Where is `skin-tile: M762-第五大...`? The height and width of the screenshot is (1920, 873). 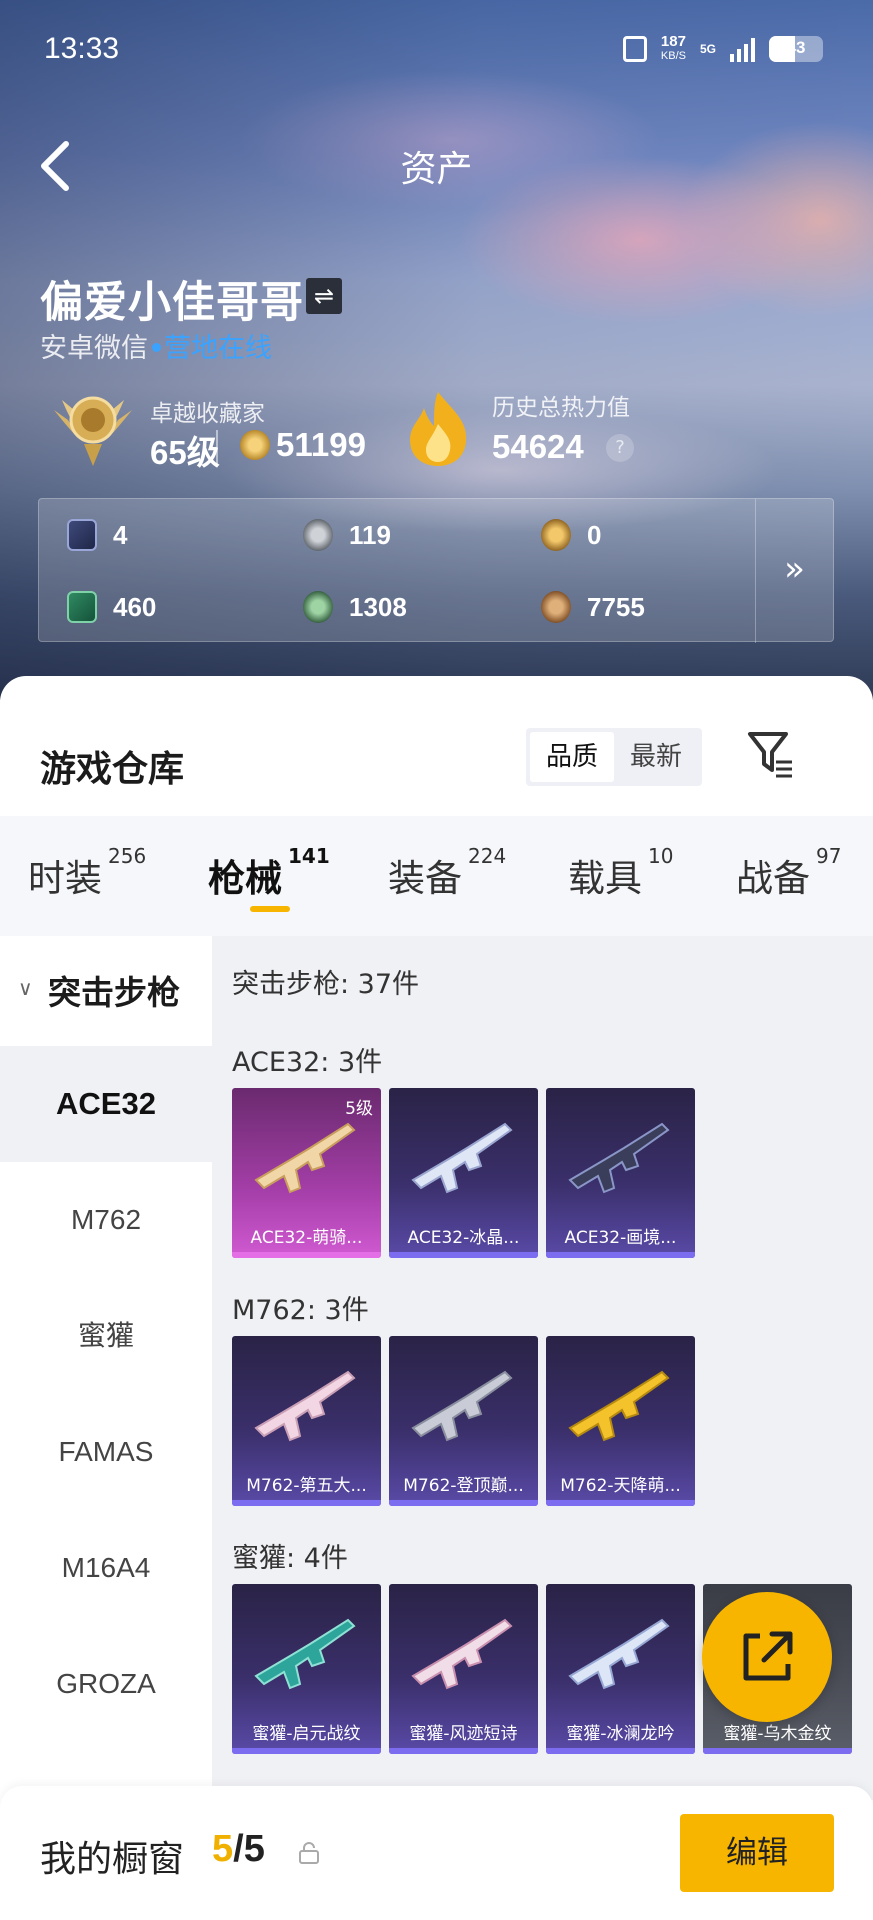 skin-tile: M762-第五大... is located at coordinates (306, 1421).